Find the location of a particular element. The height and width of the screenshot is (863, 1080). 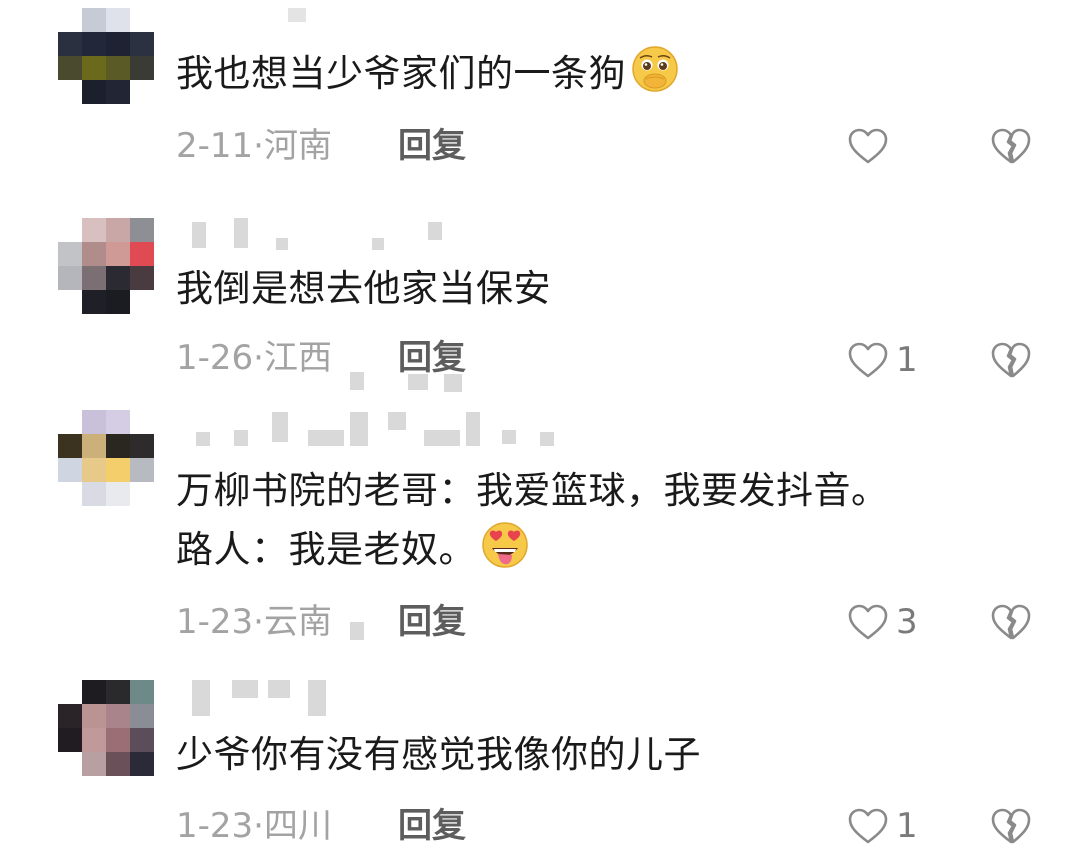

like-button: 3 is located at coordinates (882, 622).